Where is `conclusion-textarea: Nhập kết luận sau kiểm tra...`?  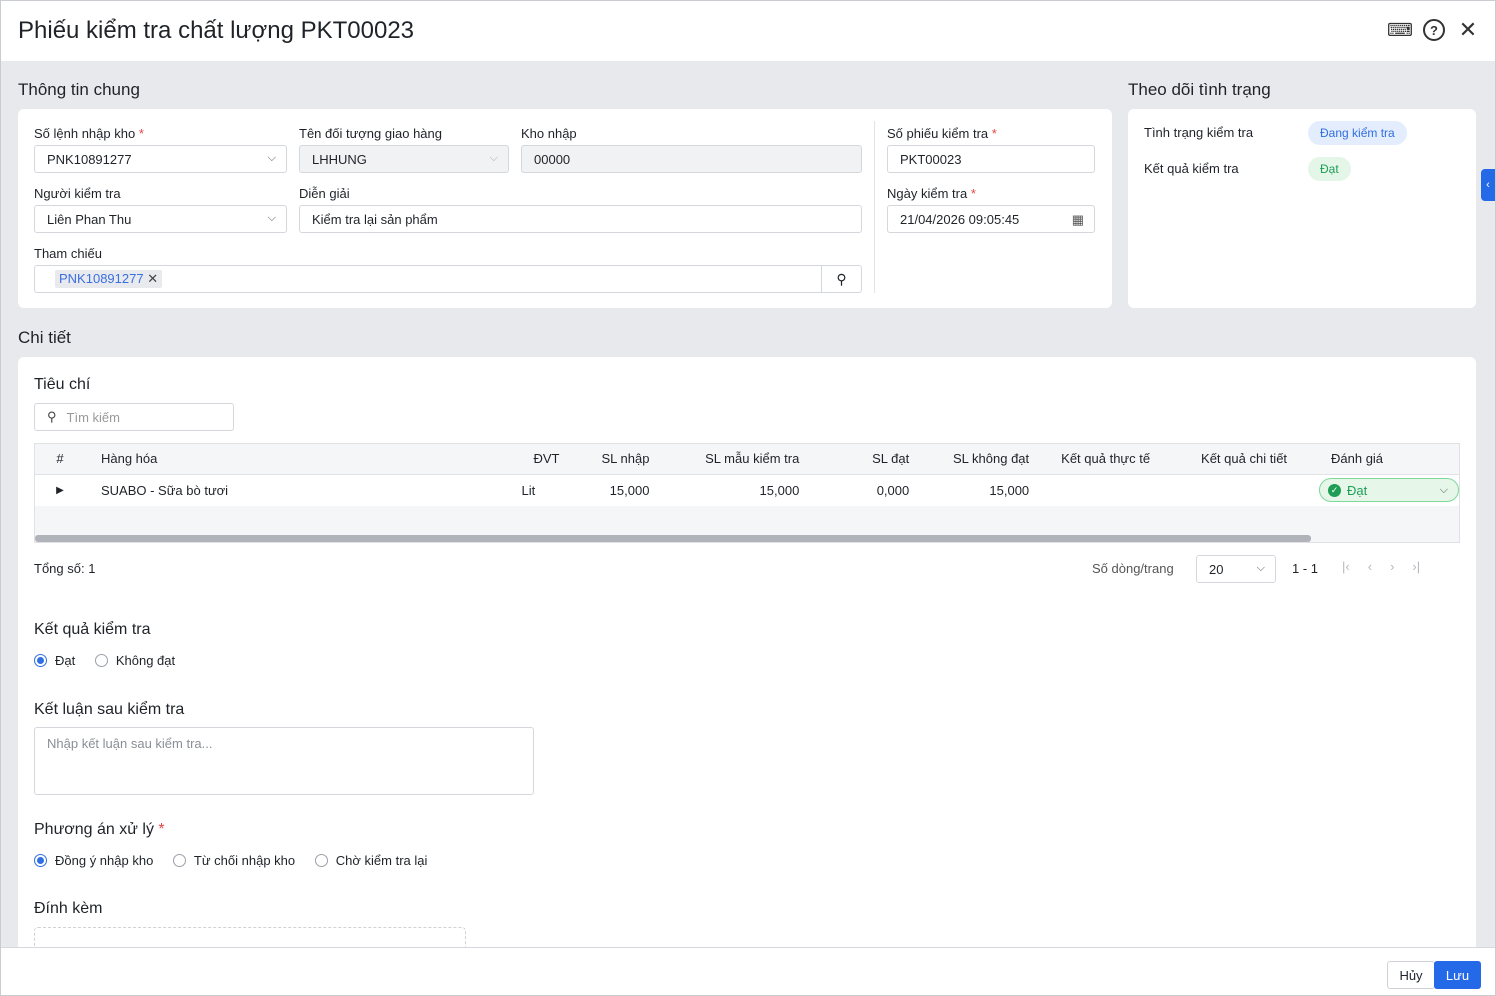 conclusion-textarea: Nhập kết luận sau kiểm tra... is located at coordinates (284, 761).